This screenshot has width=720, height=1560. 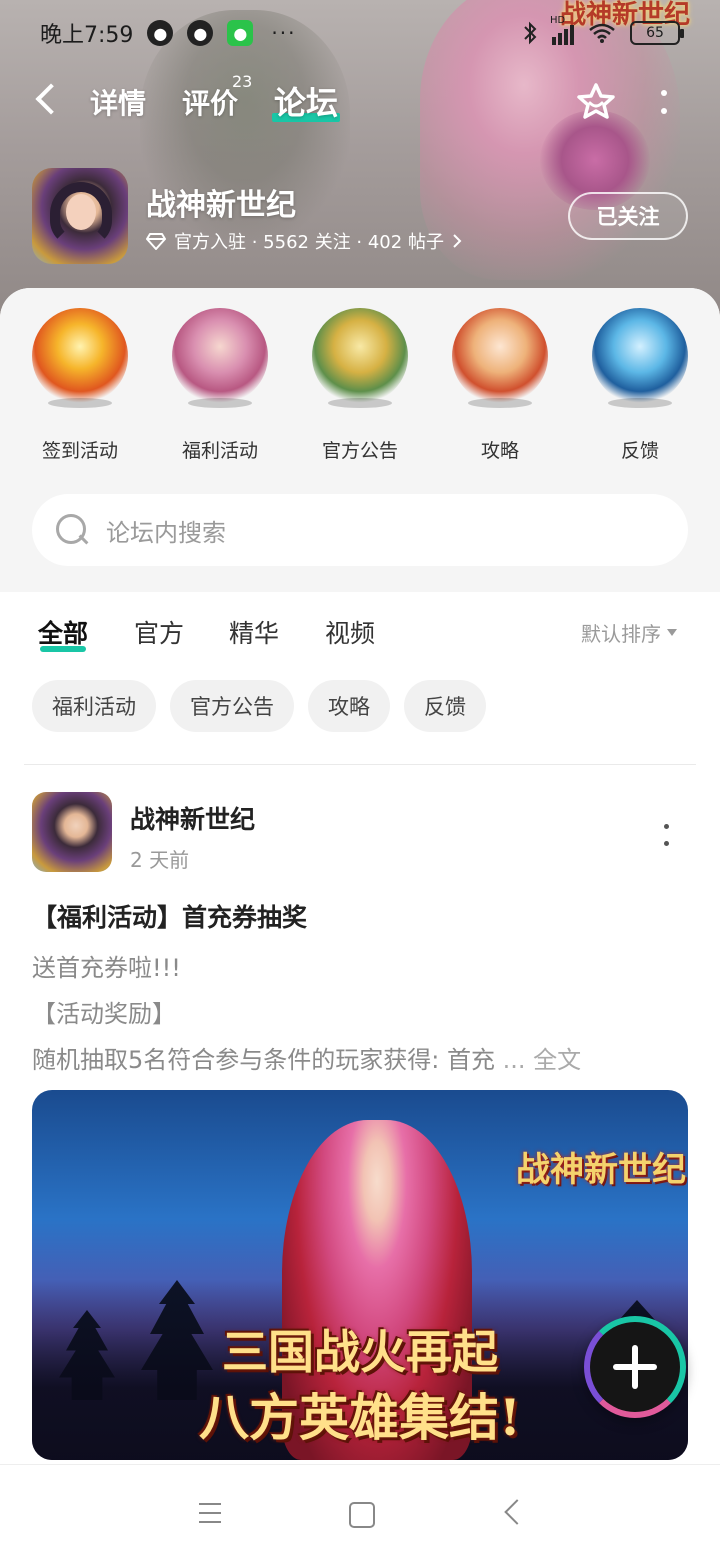 What do you see at coordinates (360, 33) in the screenshot?
I see `status-bar: 晚上7:59 ● ● ● ··· HD 65` at bounding box center [360, 33].